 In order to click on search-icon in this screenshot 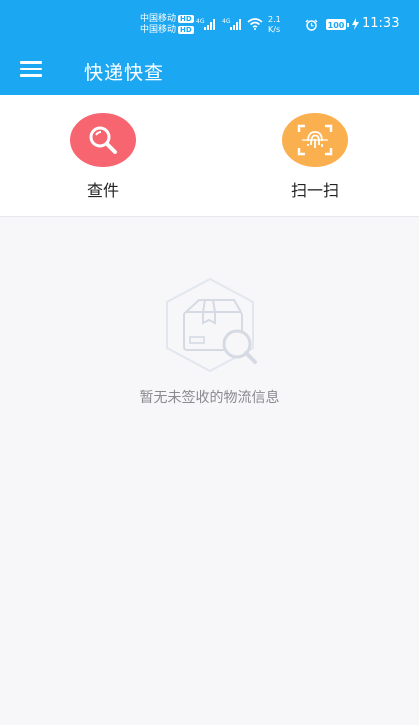, I will do `click(103, 140)`.